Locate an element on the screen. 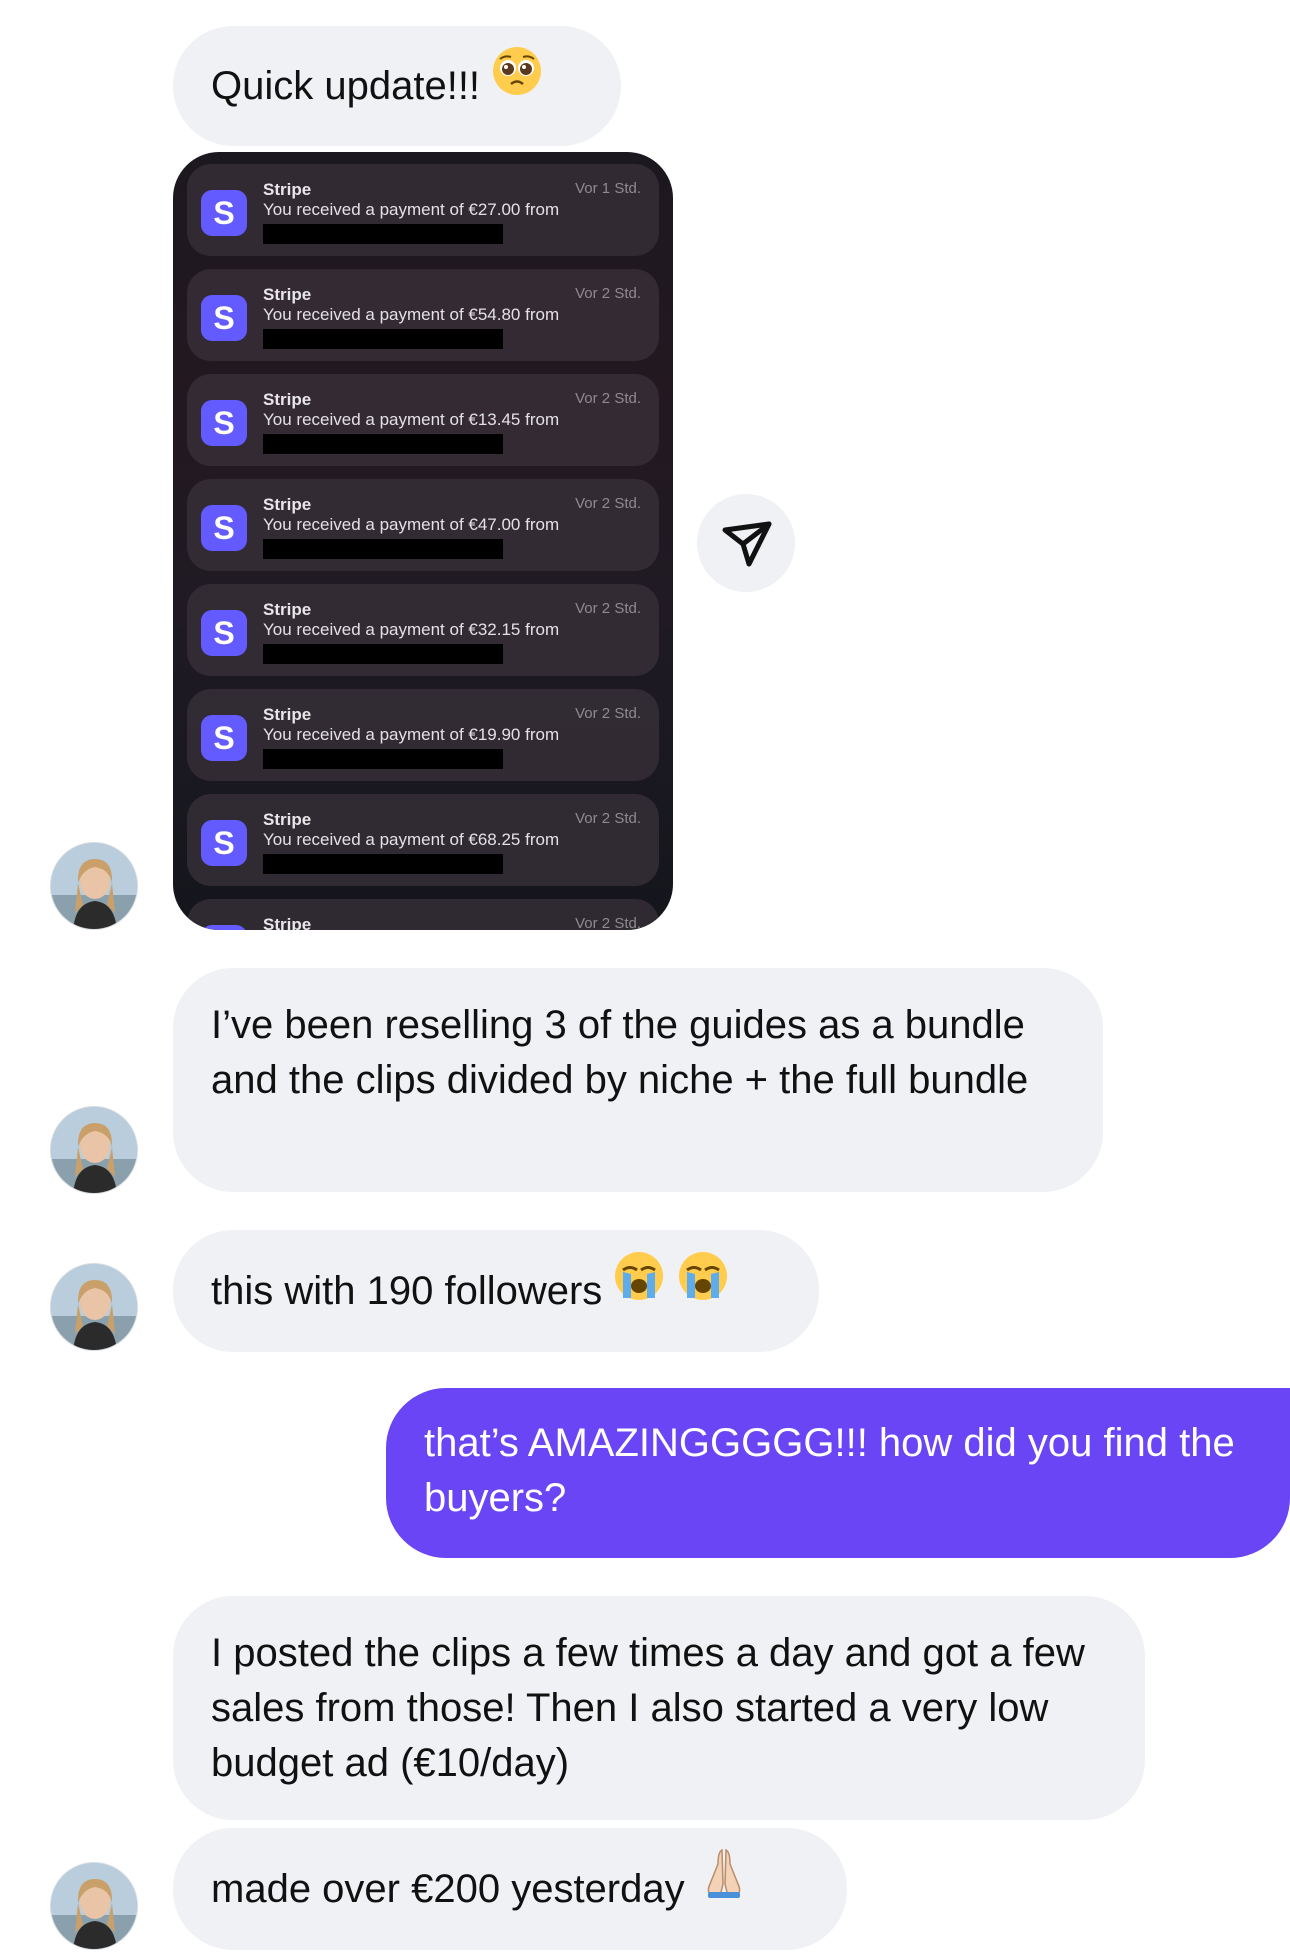  message-bubble: Quick update!!! is located at coordinates (397, 86).